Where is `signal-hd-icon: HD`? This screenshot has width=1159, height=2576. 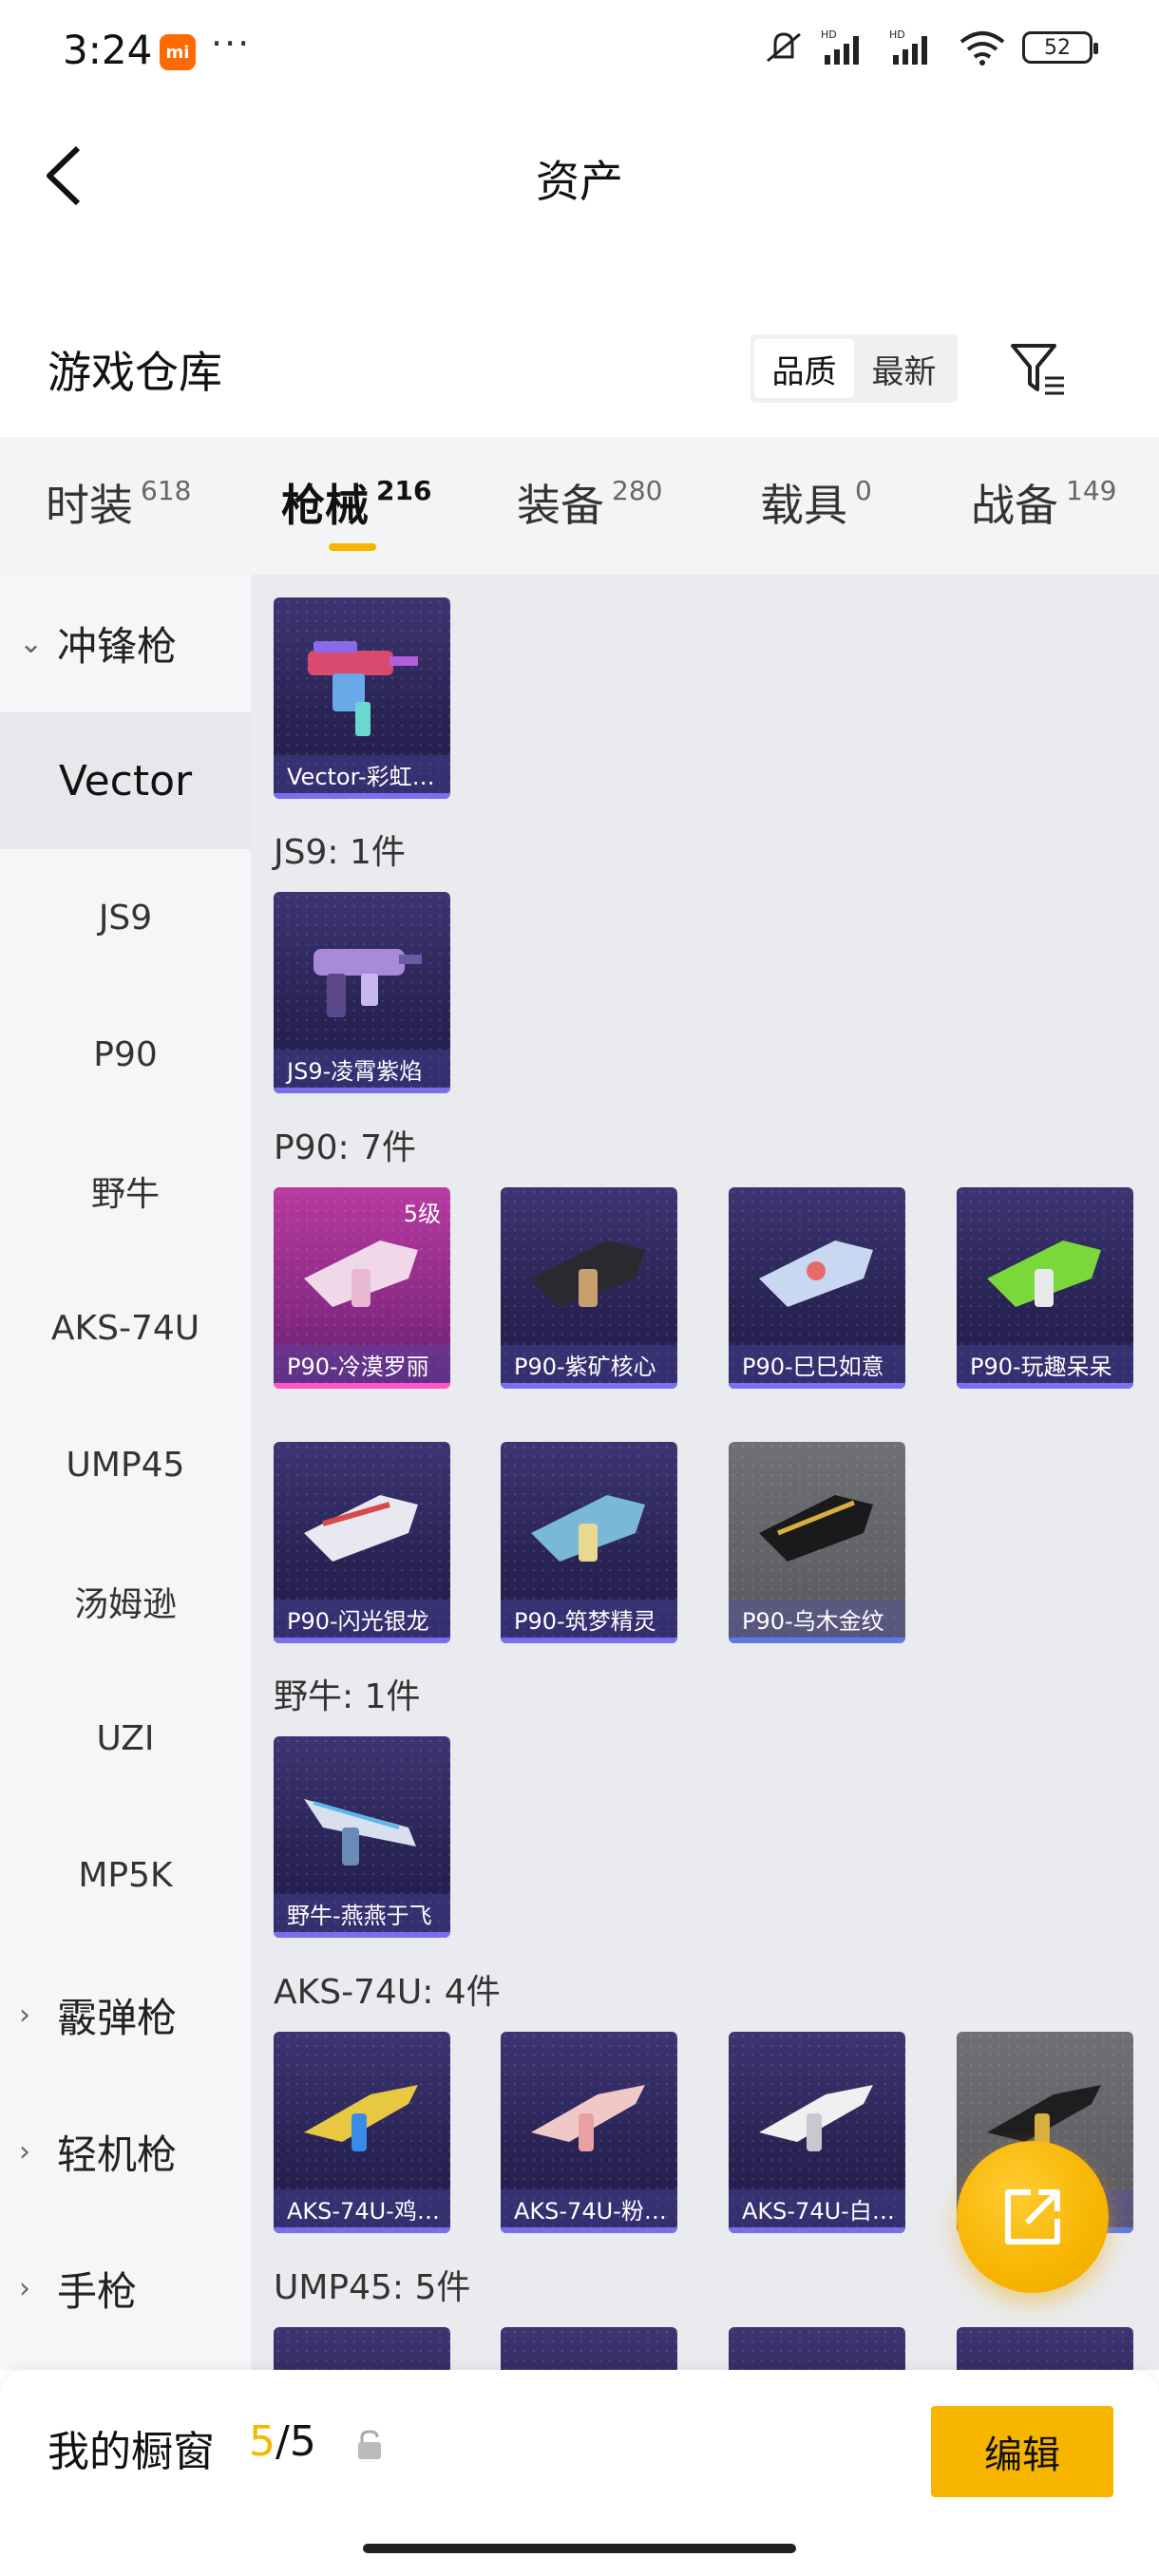 signal-hd-icon: HD is located at coordinates (840, 46).